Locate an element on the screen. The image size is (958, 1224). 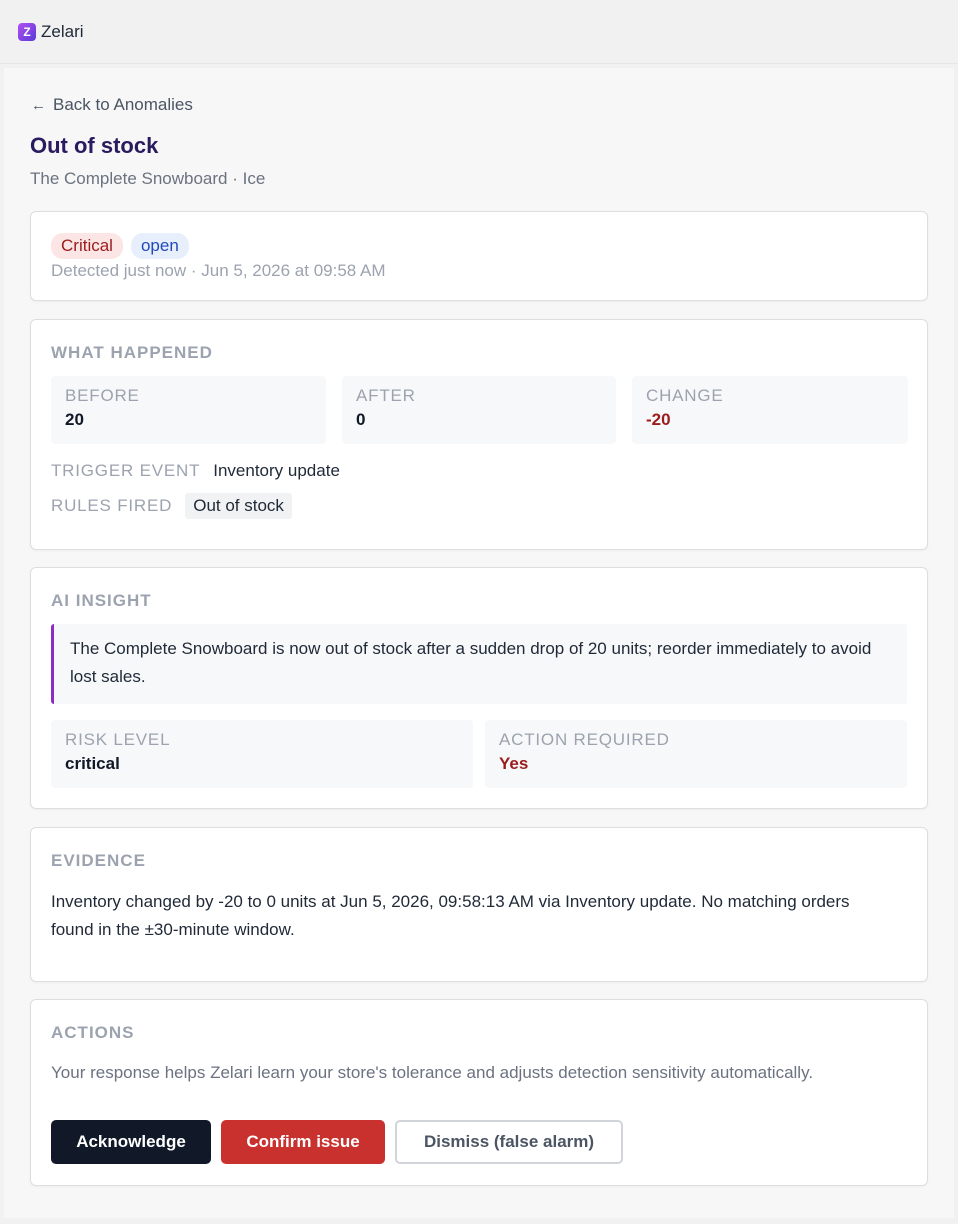
status-badge: open is located at coordinates (159, 246).